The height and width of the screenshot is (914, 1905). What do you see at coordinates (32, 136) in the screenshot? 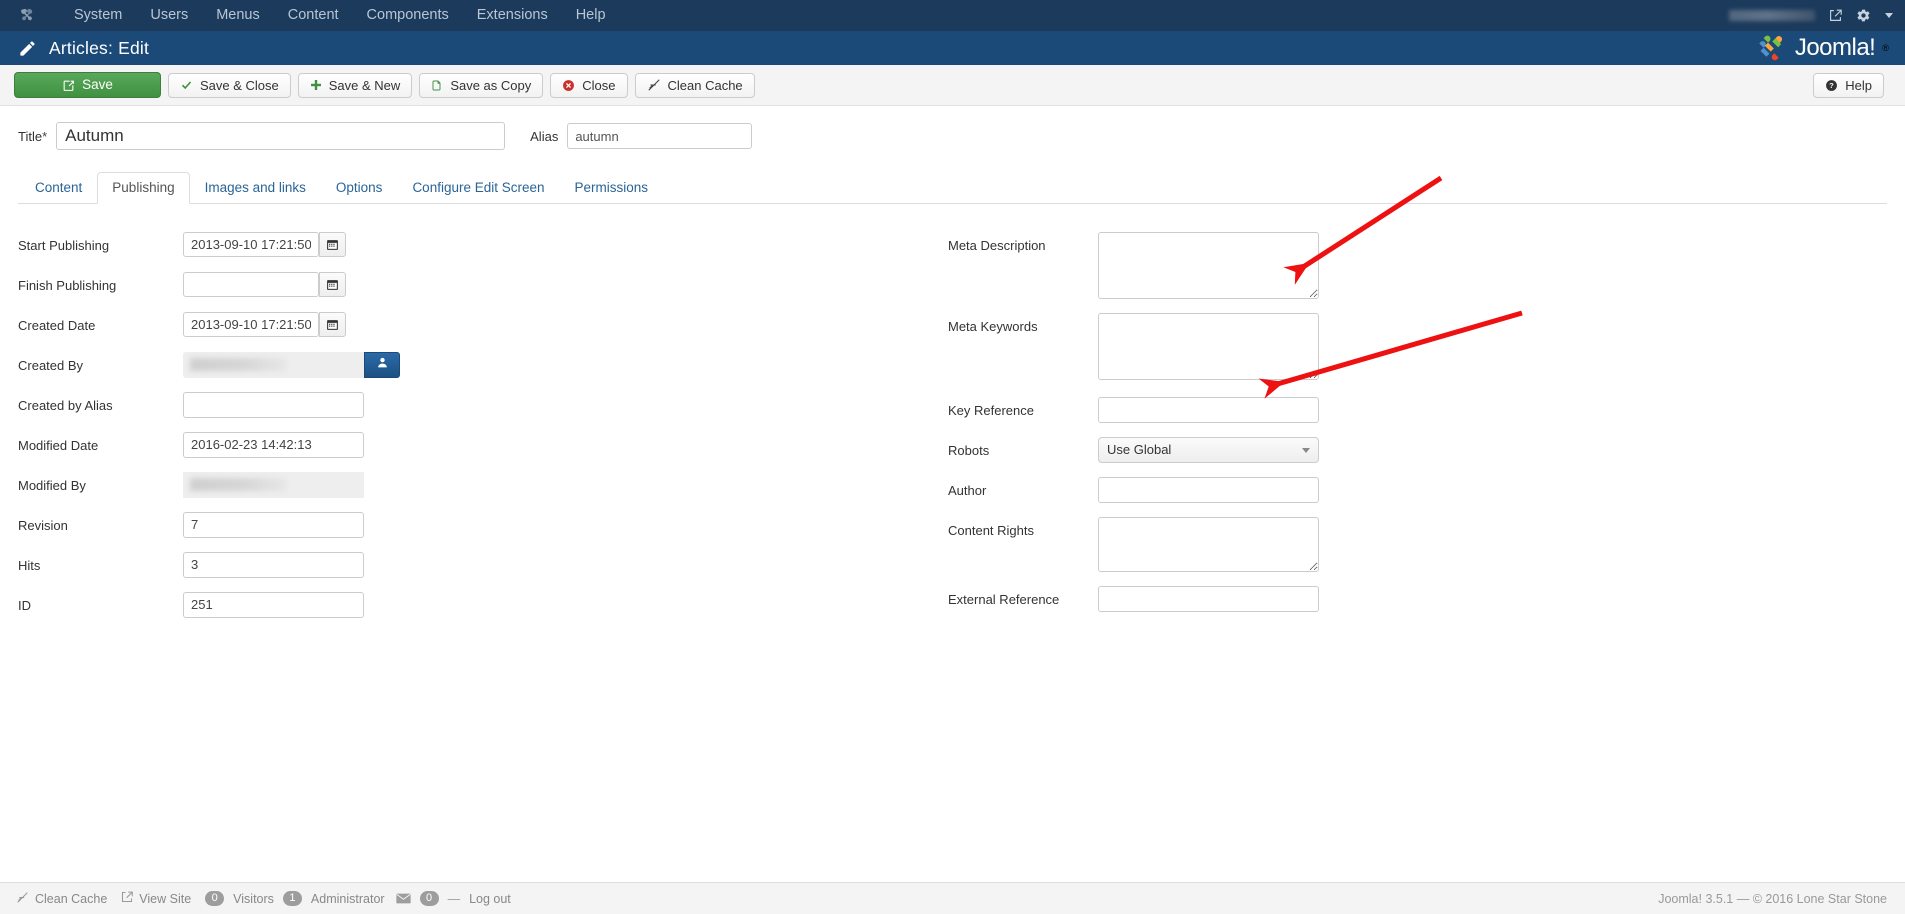
I see `title-label: Title*` at bounding box center [32, 136].